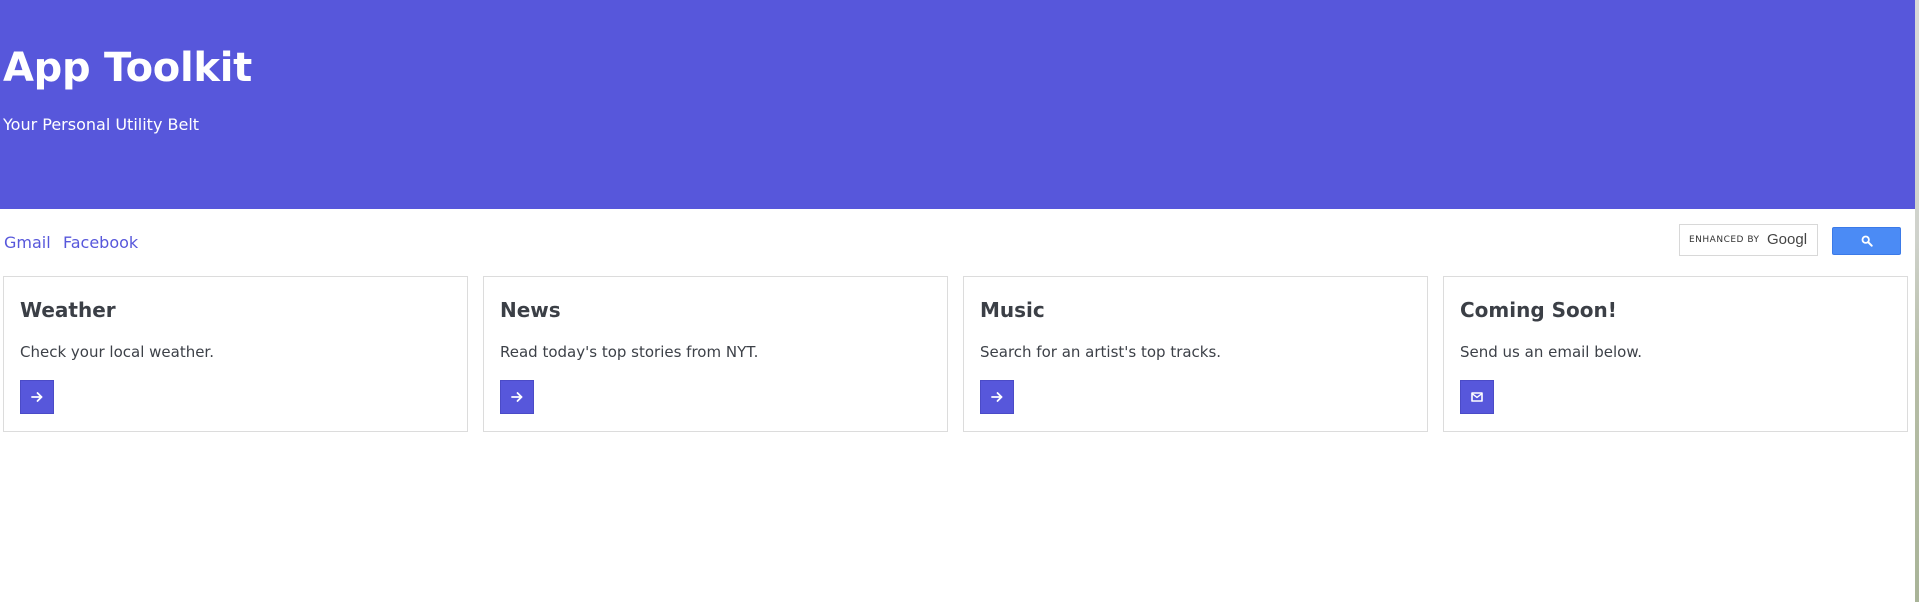 Image resolution: width=1919 pixels, height=602 pixels. What do you see at coordinates (629, 352) in the screenshot?
I see `news-card-description: Read today's top stories from NYT.` at bounding box center [629, 352].